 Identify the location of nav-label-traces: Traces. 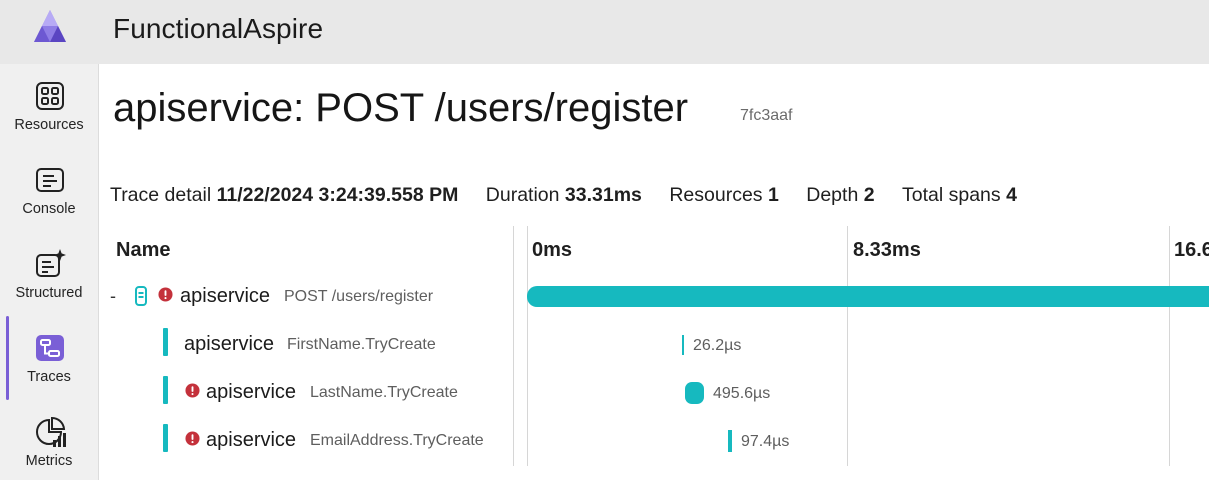
(49, 377).